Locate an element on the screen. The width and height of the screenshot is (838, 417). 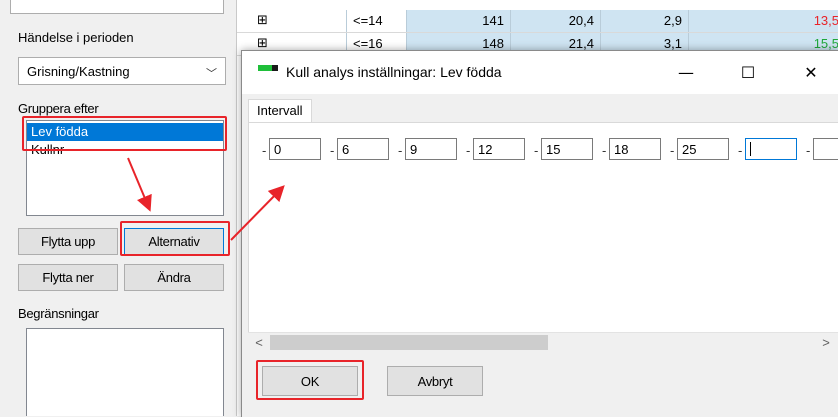
annotation-arrows is located at coordinates (206, 199).